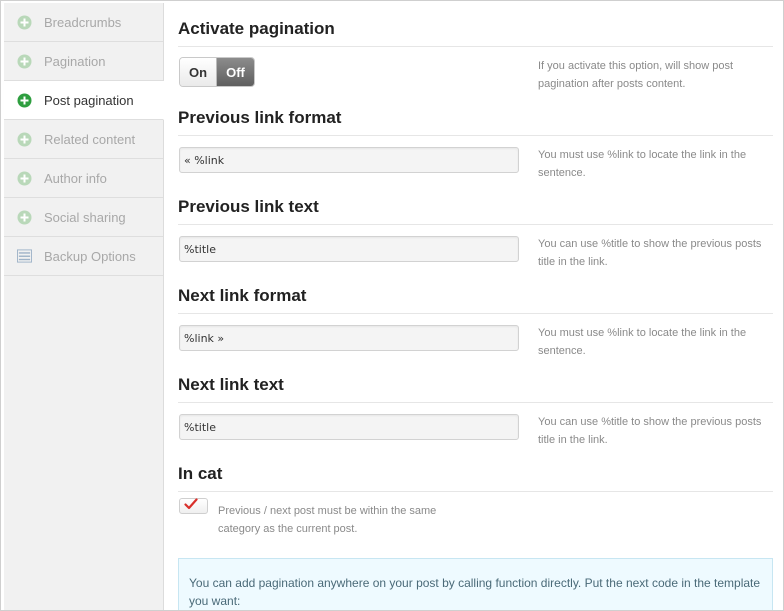 The width and height of the screenshot is (784, 611). I want to click on section-title: In cat, so click(200, 473).